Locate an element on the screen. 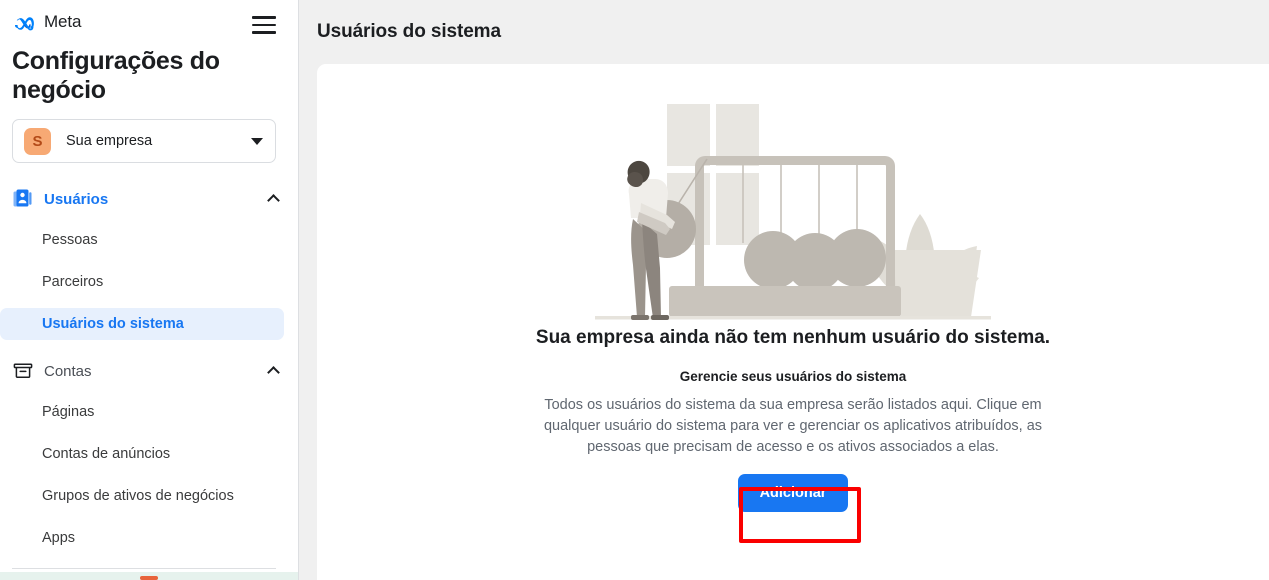 The image size is (1269, 580). hamburger-menu-icon is located at coordinates (265, 25).